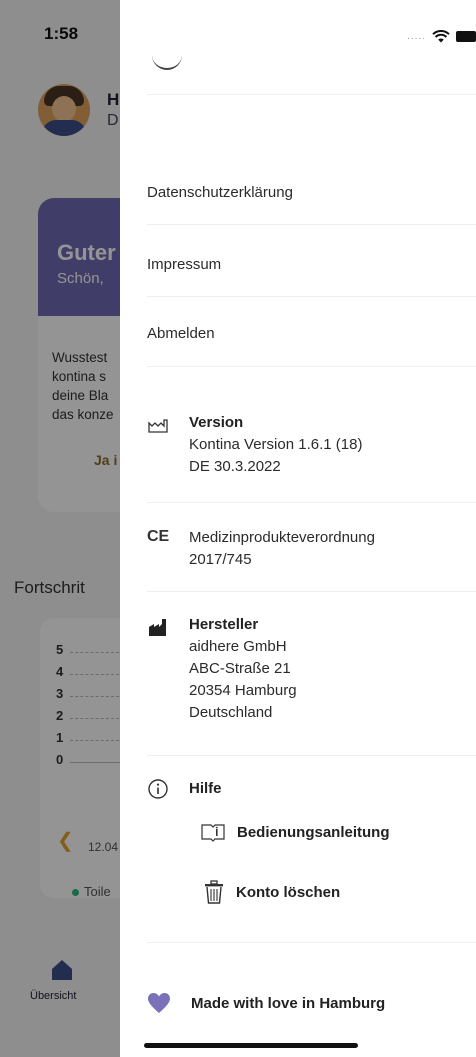 The width and height of the screenshot is (476, 1057). I want to click on manufacturer-city: 20354 Hamburg, so click(243, 690).